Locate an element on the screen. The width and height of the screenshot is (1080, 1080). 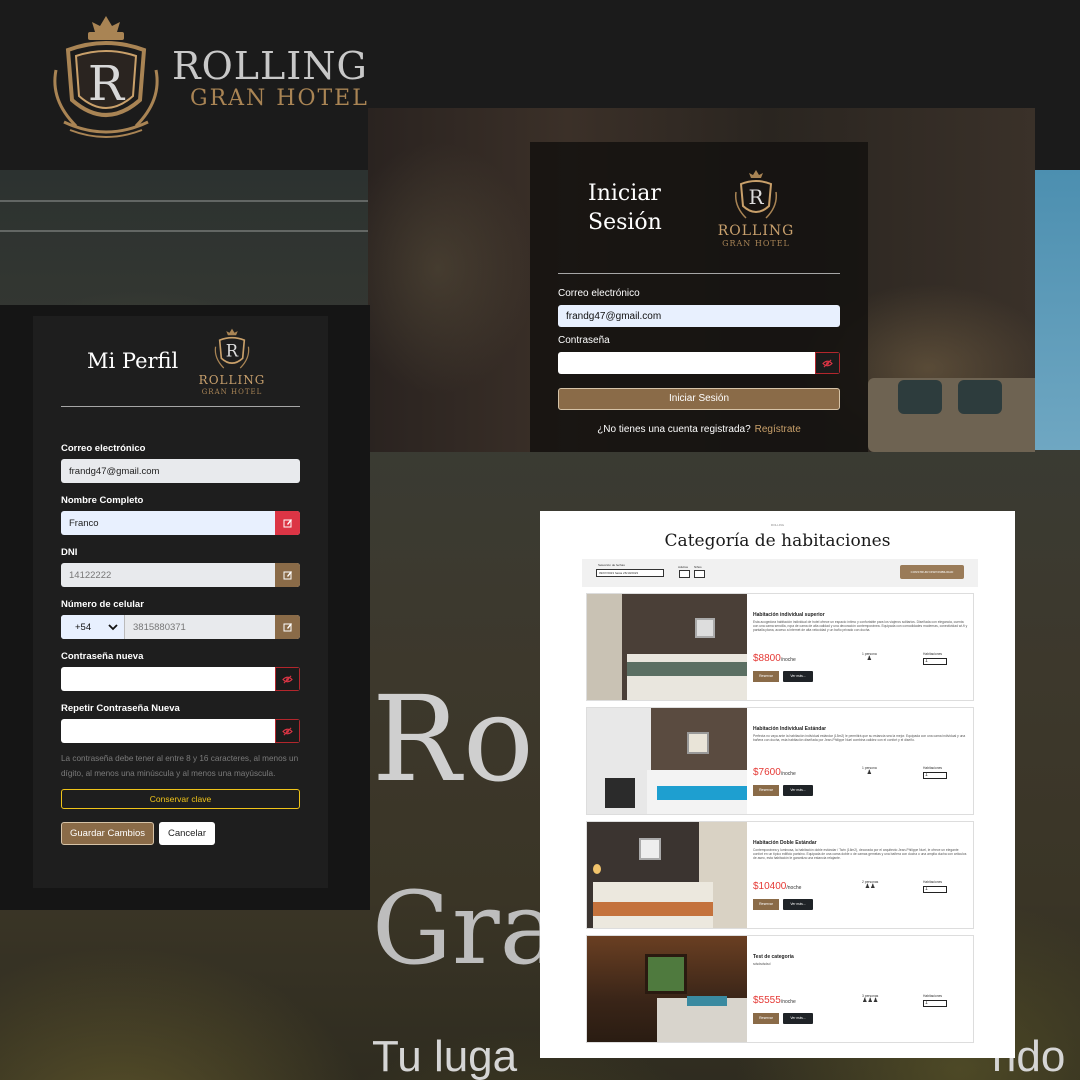
room-price-value: $8800 is located at coordinates (767, 658).